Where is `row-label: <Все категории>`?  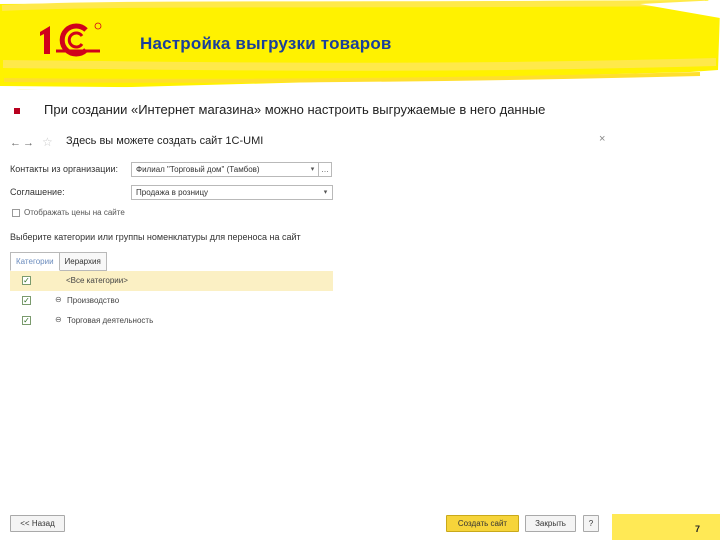 row-label: <Все категории> is located at coordinates (97, 280).